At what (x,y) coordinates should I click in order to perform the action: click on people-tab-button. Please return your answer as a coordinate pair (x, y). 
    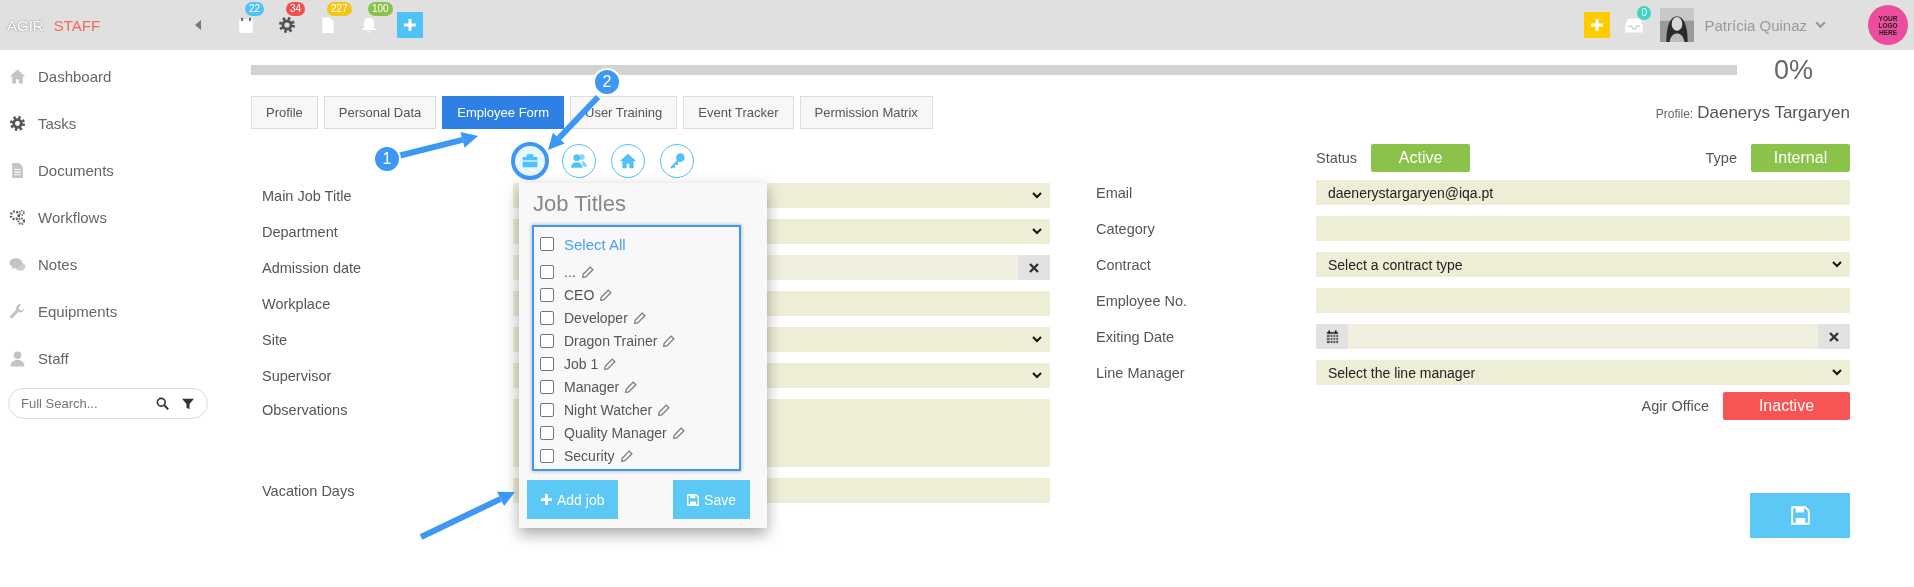
    Looking at the image, I should click on (579, 161).